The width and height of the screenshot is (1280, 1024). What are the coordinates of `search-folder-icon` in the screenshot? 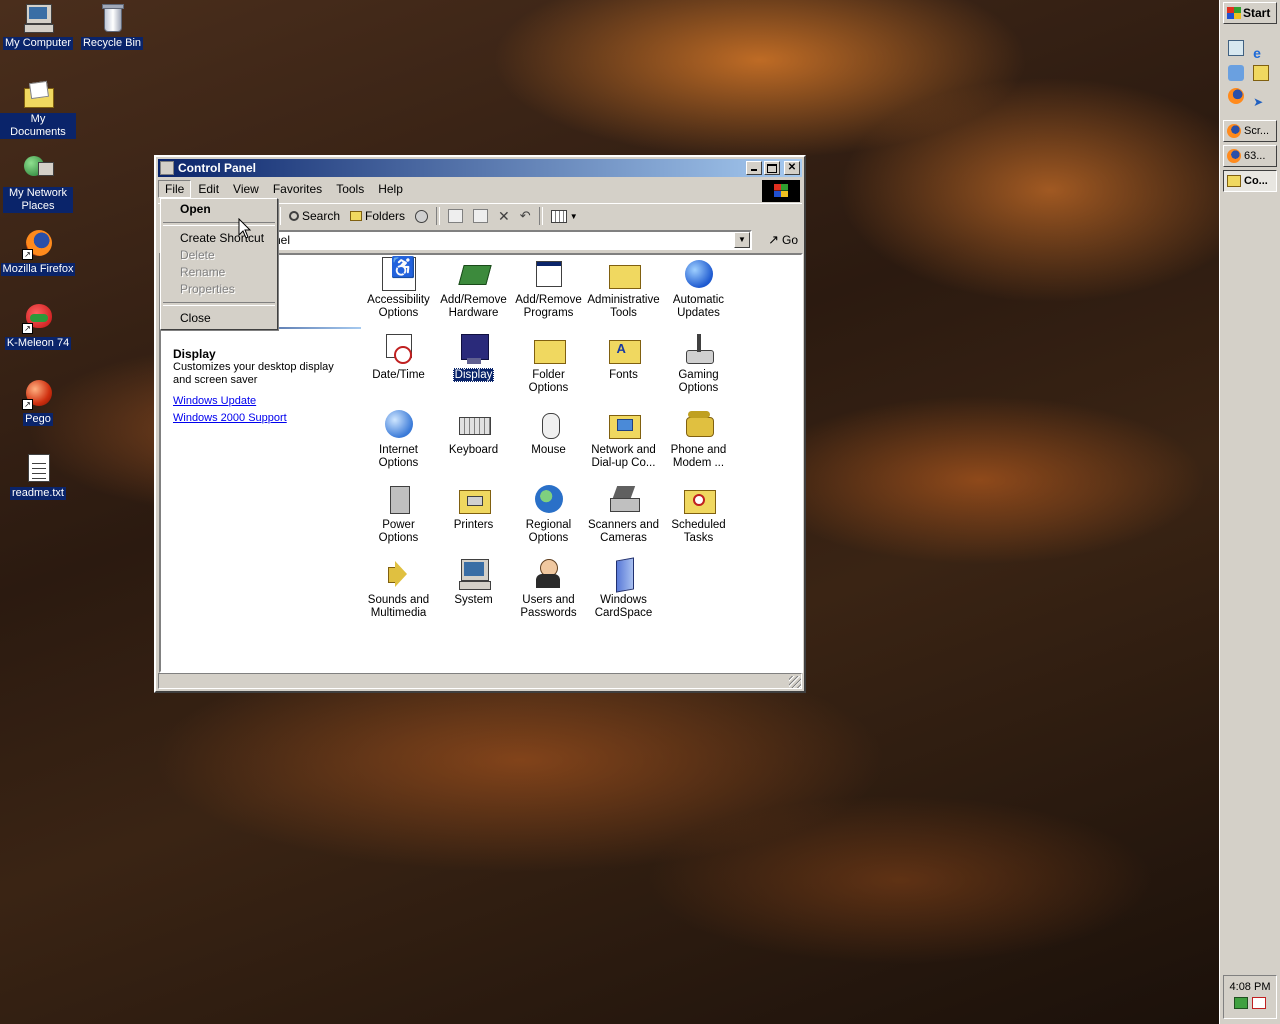 It's located at (1261, 73).